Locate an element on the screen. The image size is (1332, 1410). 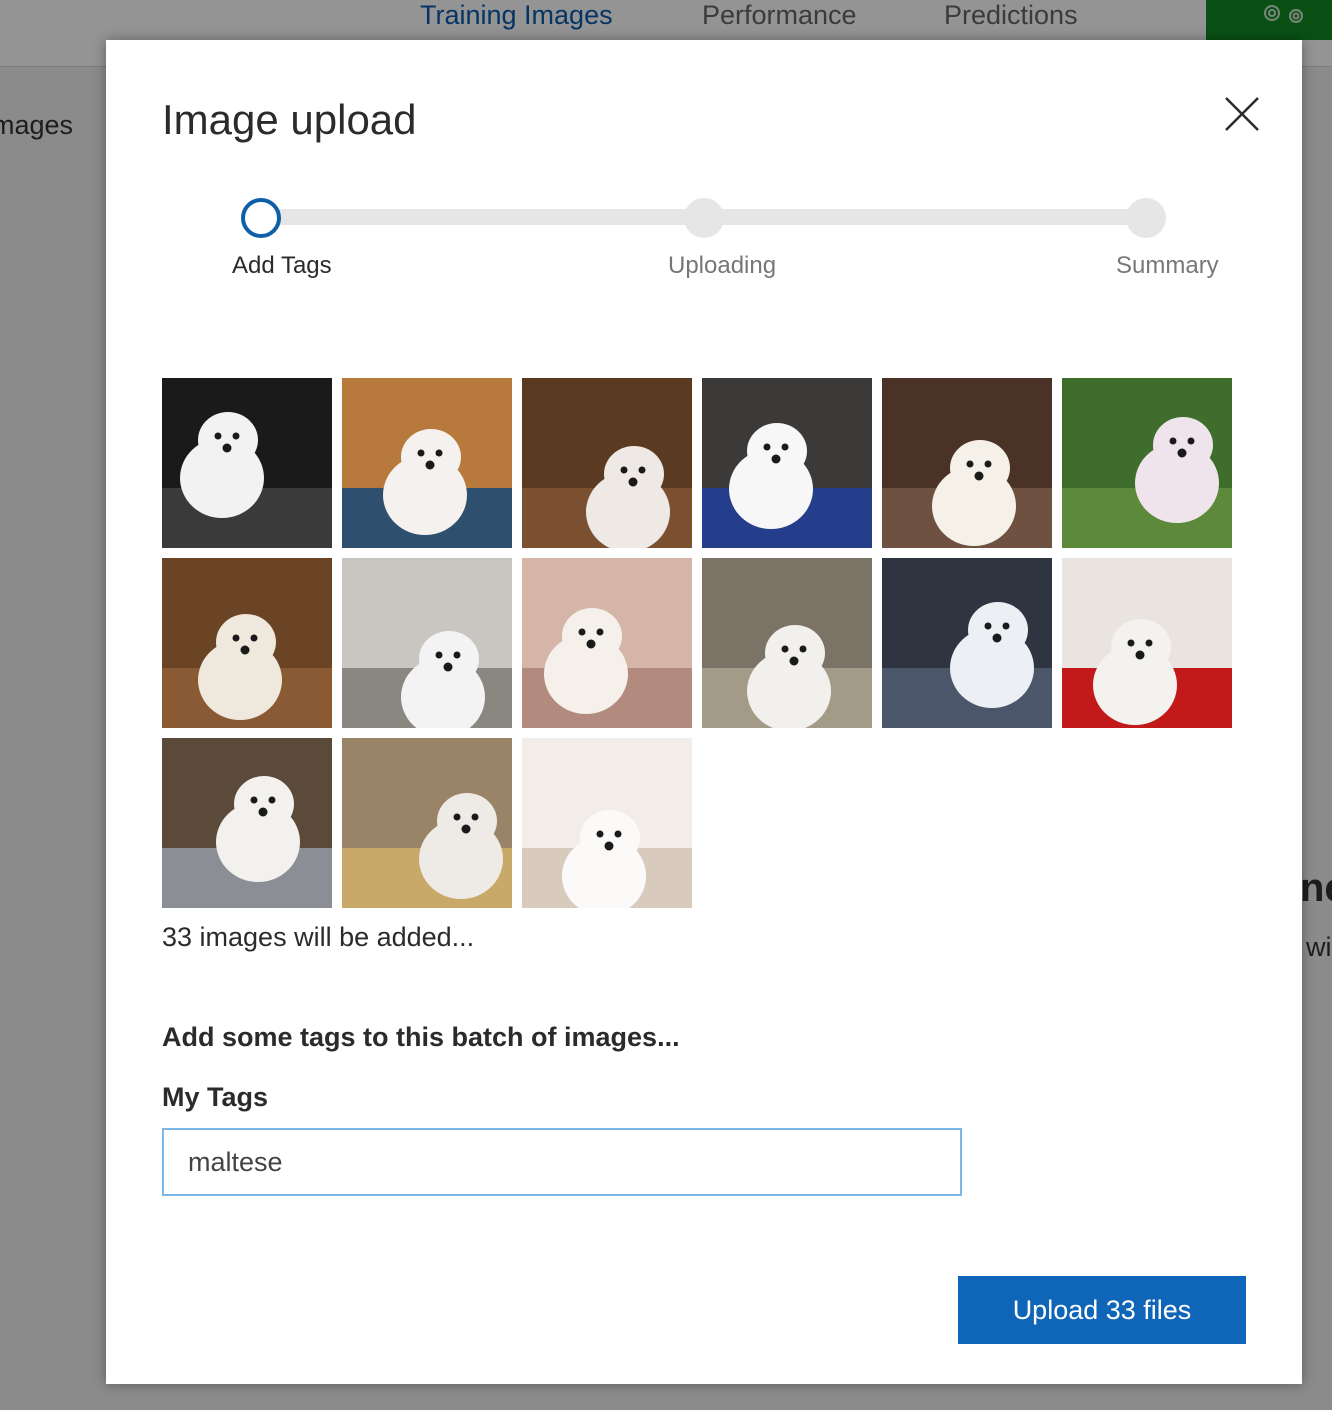
close-button is located at coordinates (1242, 114).